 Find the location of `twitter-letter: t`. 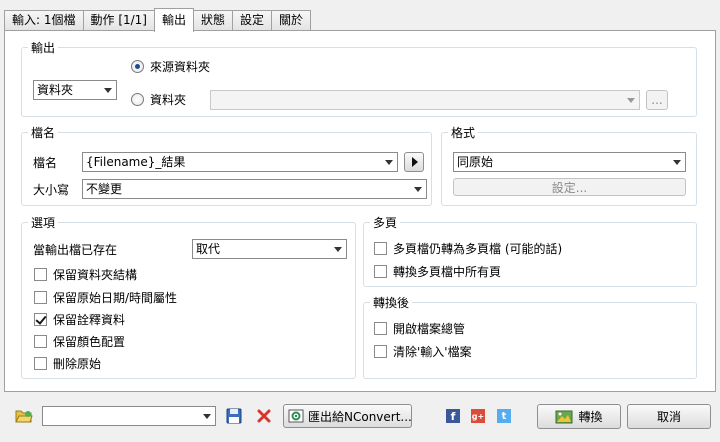

twitter-letter: t is located at coordinates (504, 416).